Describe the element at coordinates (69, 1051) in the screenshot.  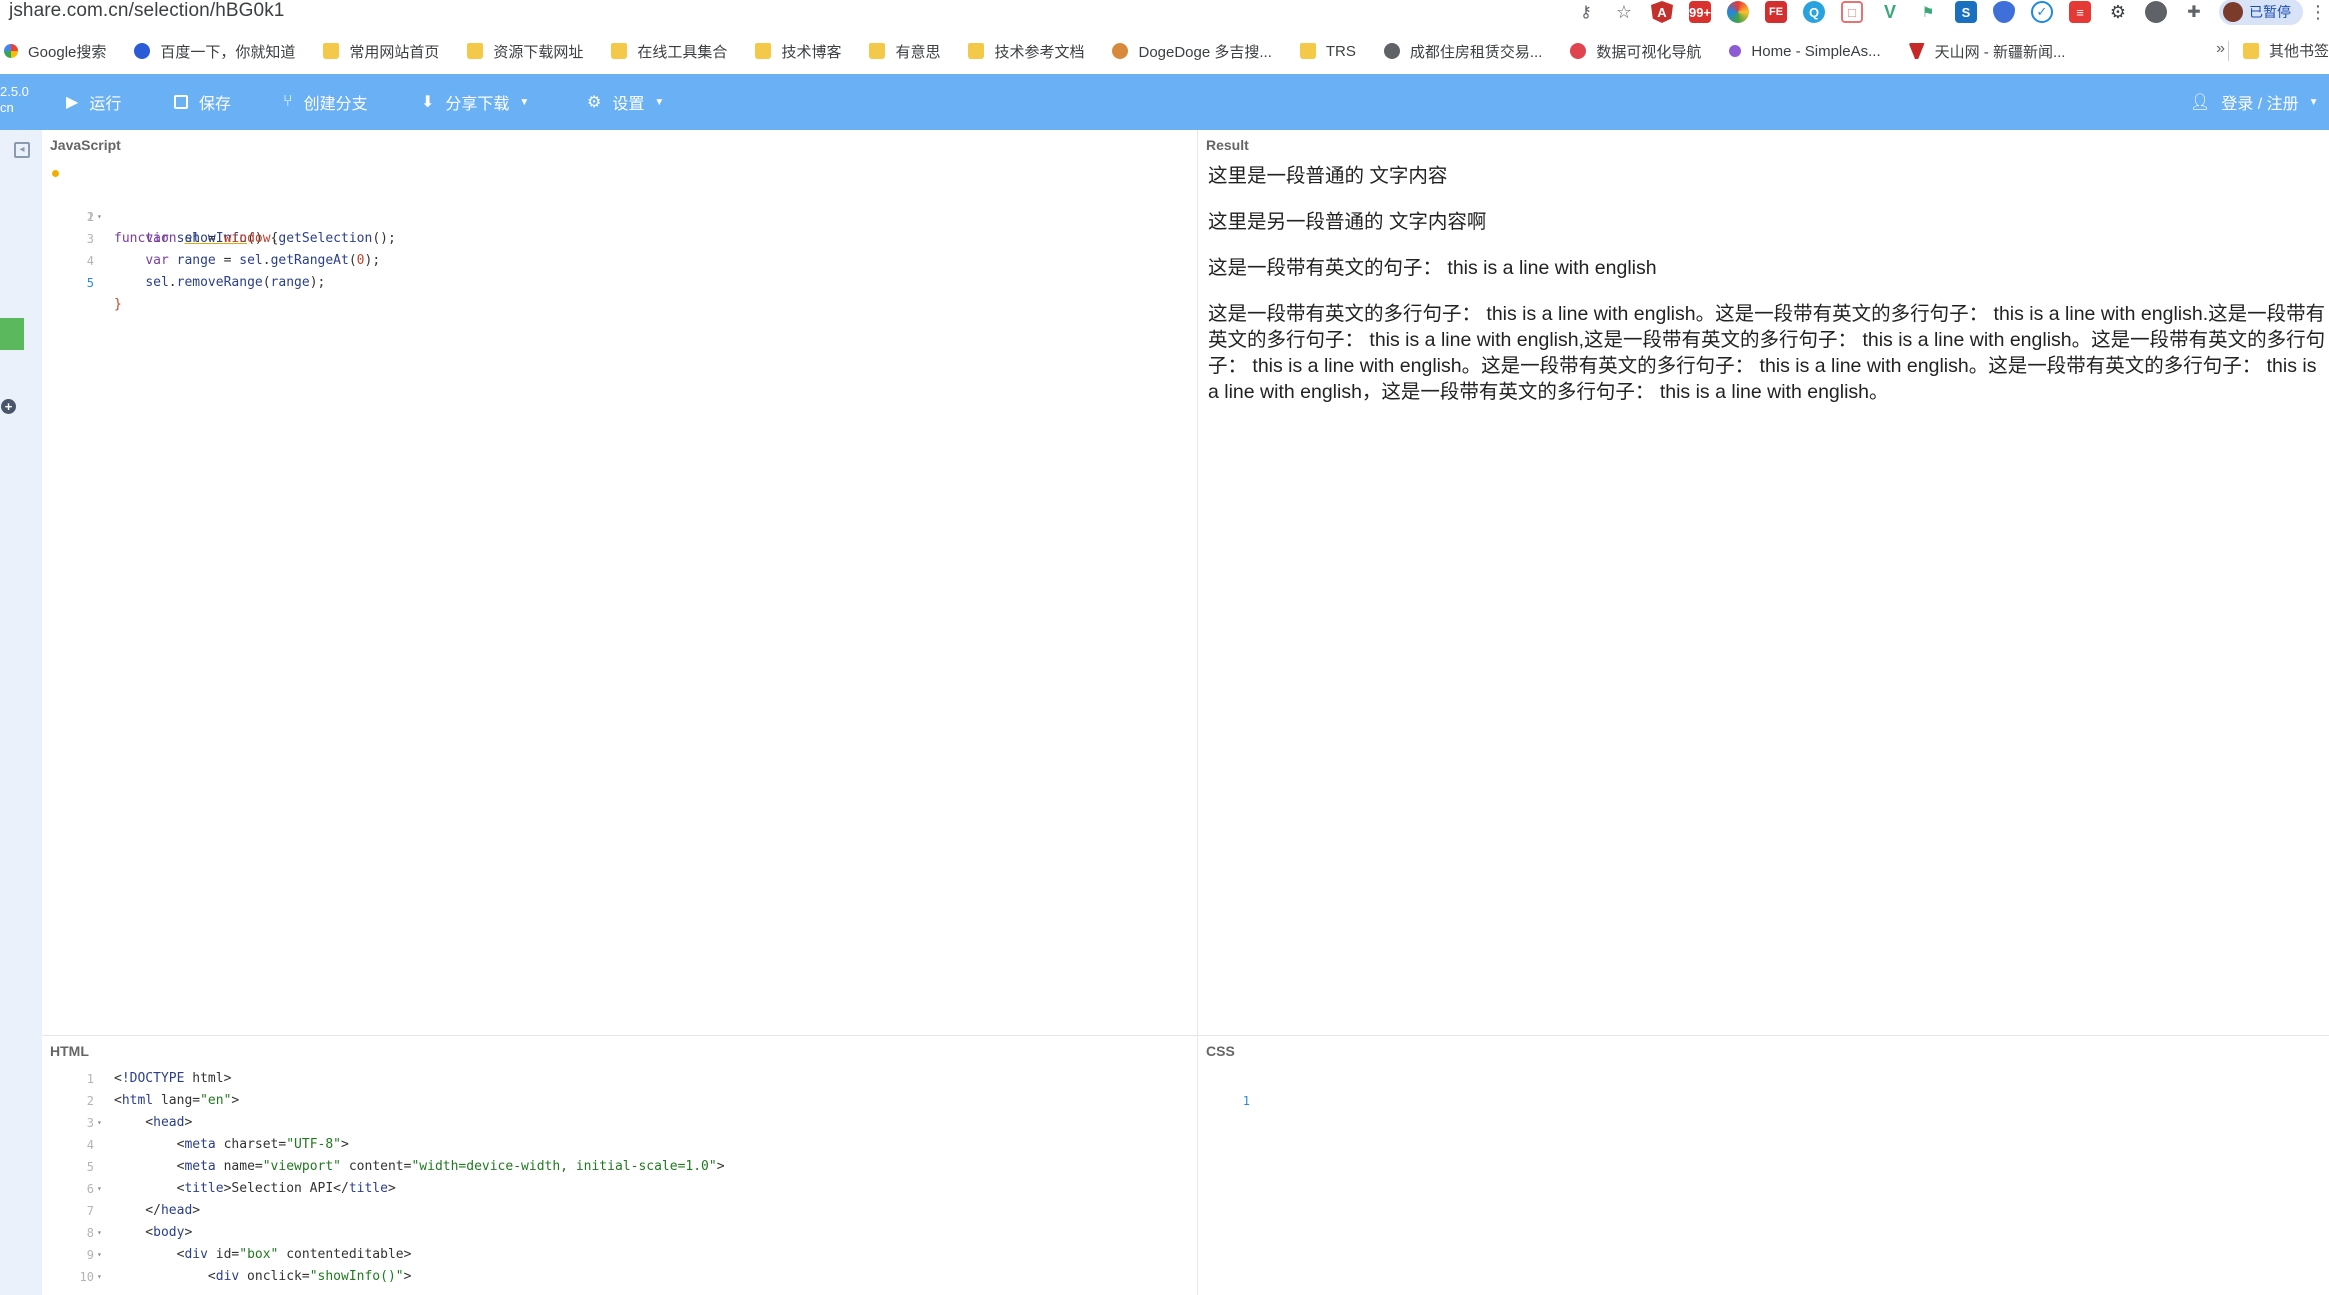
I see `pane-title-html: HTML` at that location.